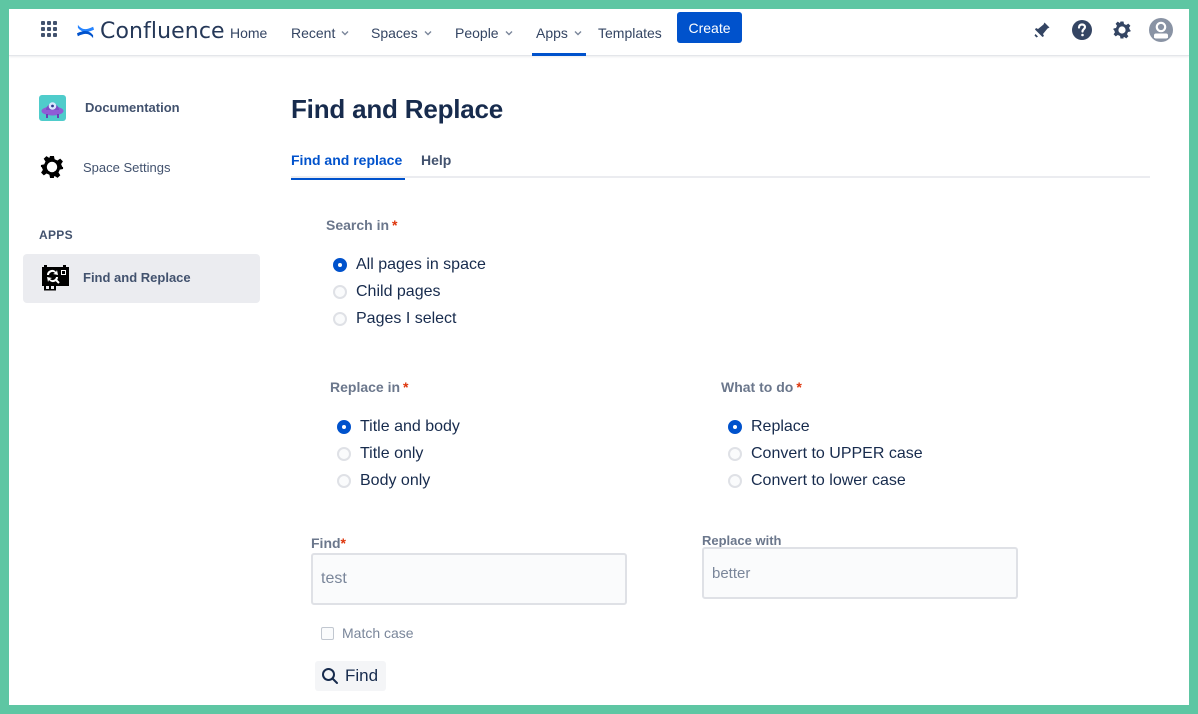  Describe the element at coordinates (127, 167) in the screenshot. I see `sidebar-item-label: Space Settings` at that location.